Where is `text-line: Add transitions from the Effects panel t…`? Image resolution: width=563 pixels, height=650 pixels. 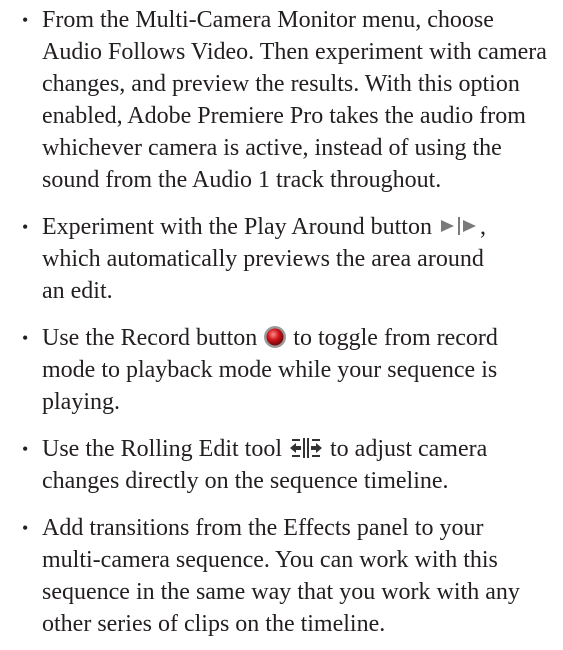 text-line: Add transitions from the Effects panel t… is located at coordinates (263, 528).